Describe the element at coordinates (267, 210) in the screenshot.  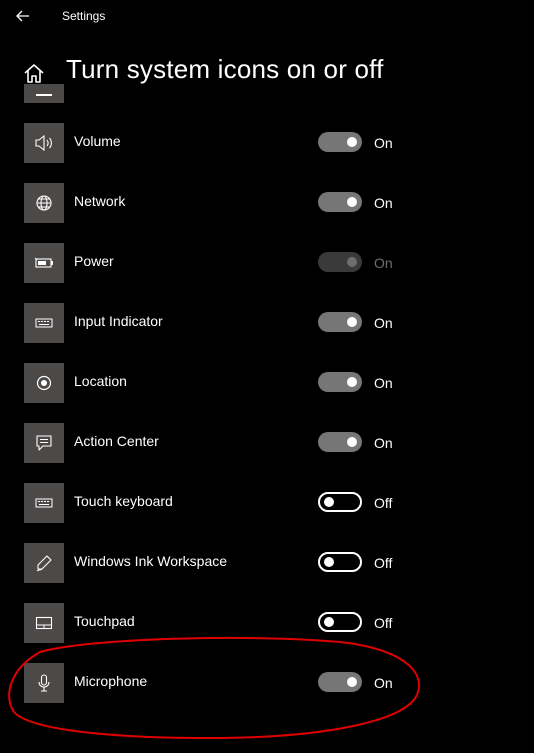
I see `setting-row-network: Network On` at that location.